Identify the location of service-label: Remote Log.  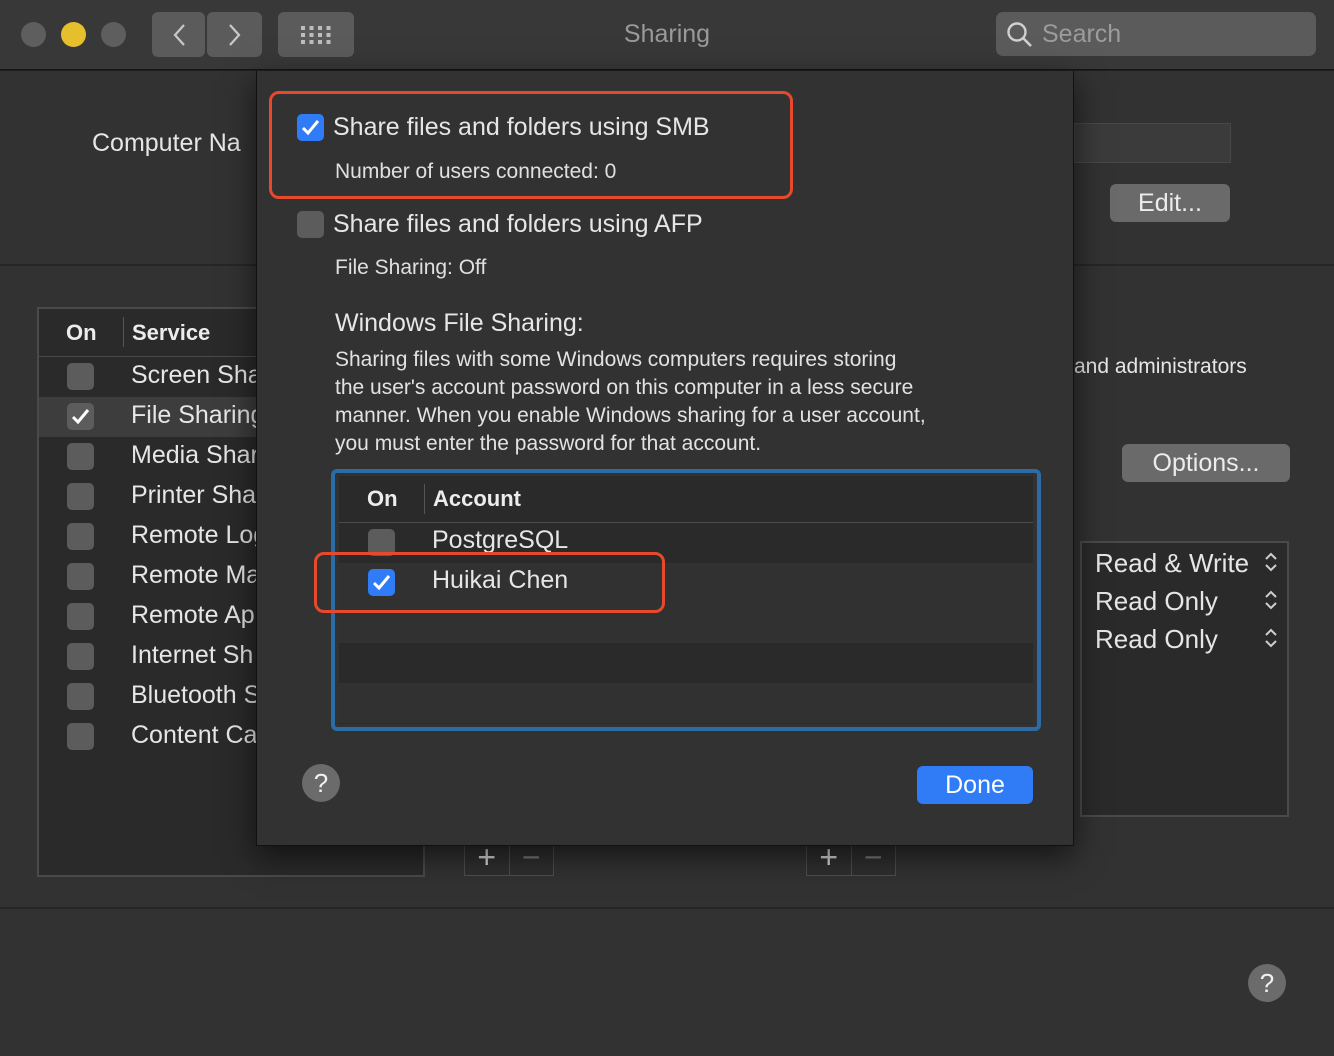
(199, 535).